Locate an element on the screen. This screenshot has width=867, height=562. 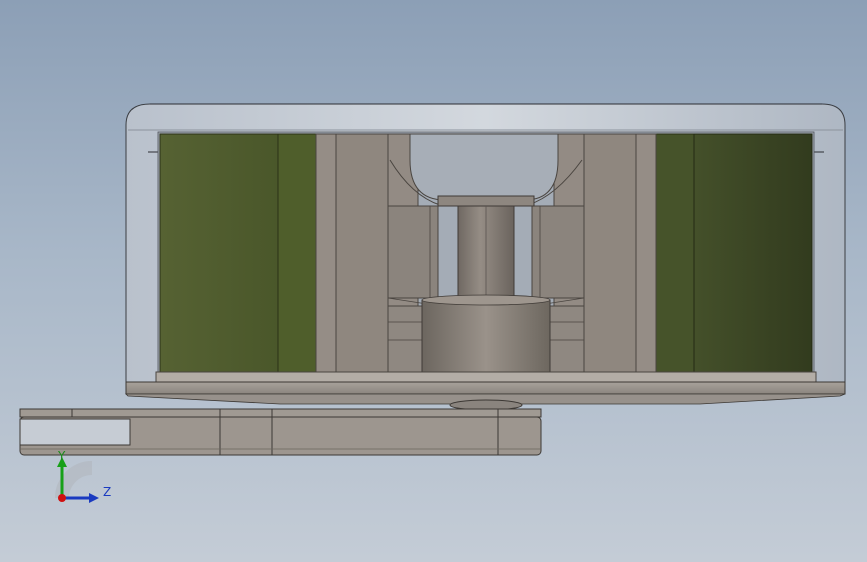
rotor-band-left is located at coordinates (414, 256).